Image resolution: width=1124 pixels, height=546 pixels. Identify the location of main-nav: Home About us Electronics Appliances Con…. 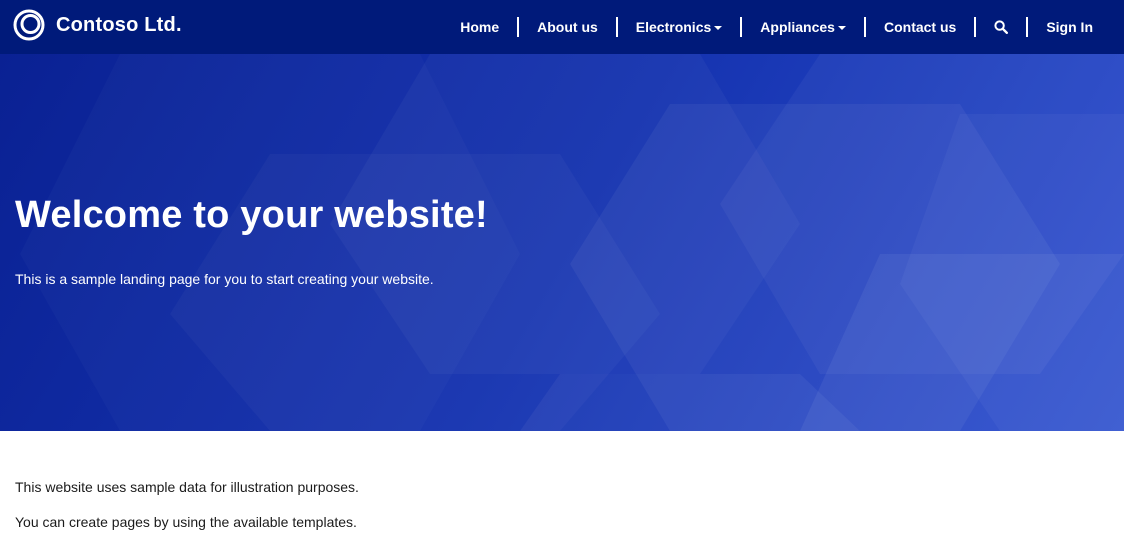
(776, 27).